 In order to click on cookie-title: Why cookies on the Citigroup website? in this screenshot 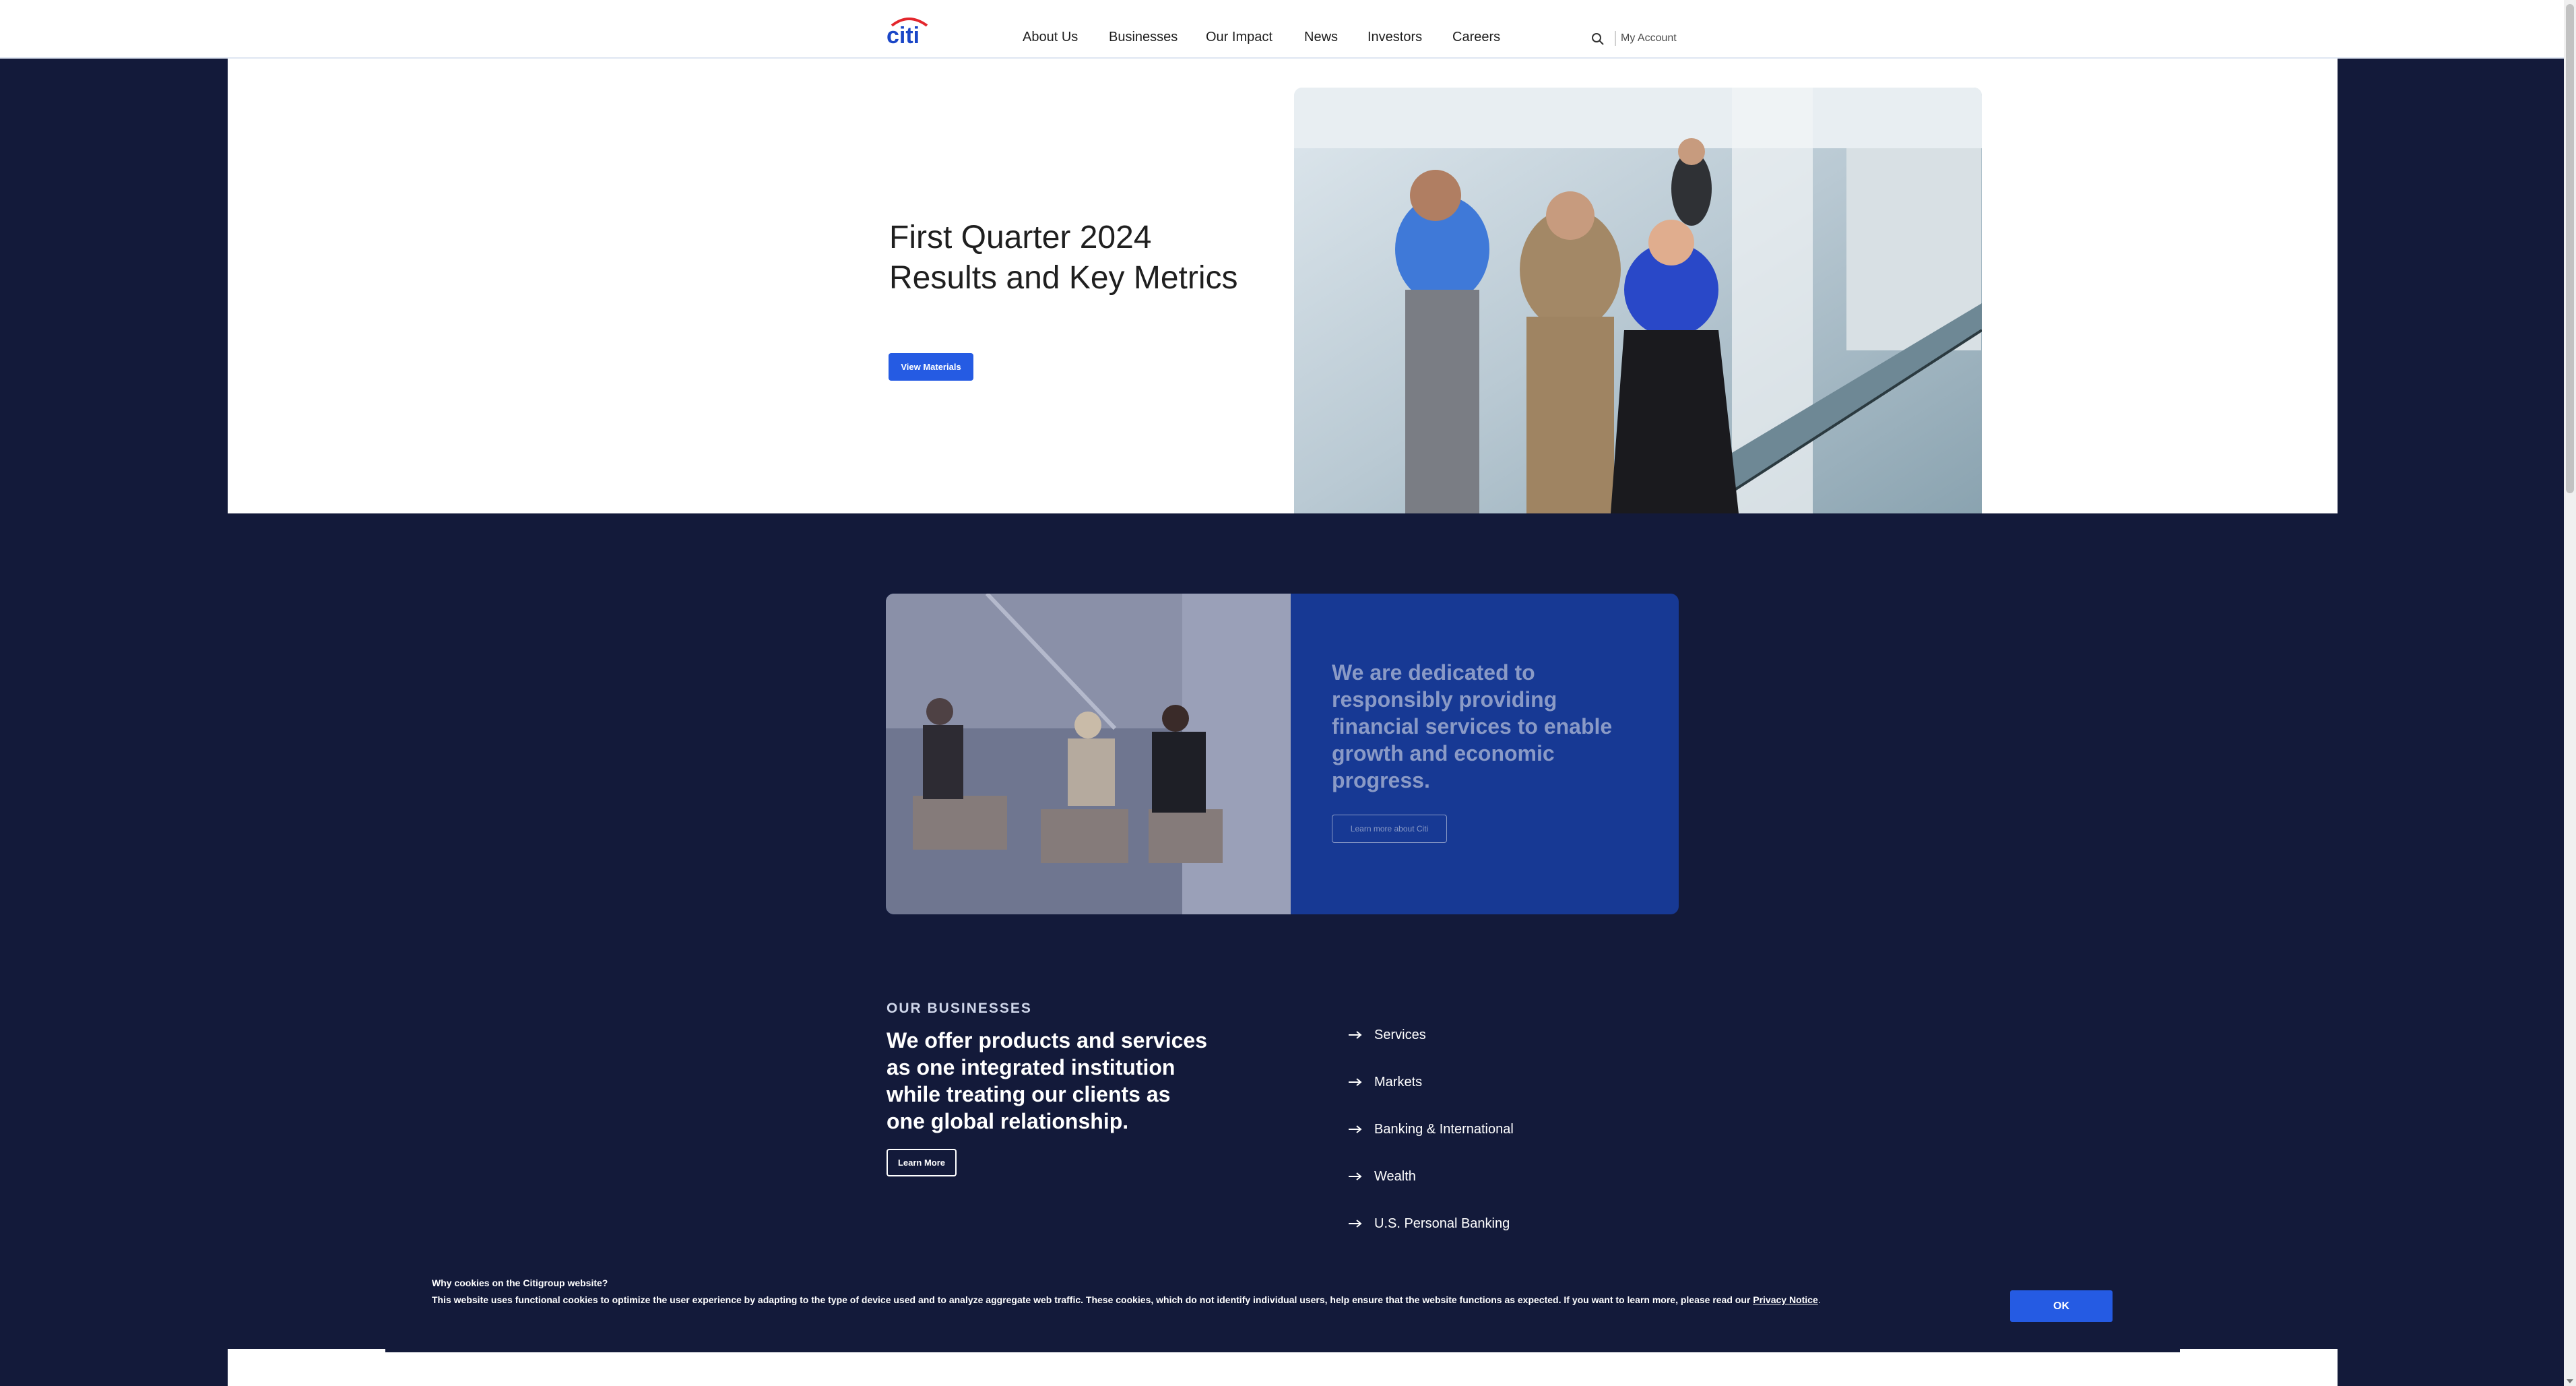, I will do `click(520, 1283)`.